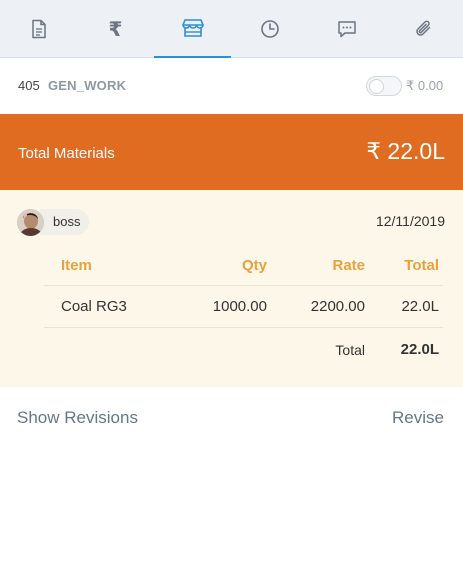 This screenshot has width=463, height=566. What do you see at coordinates (30, 222) in the screenshot?
I see `avatar` at bounding box center [30, 222].